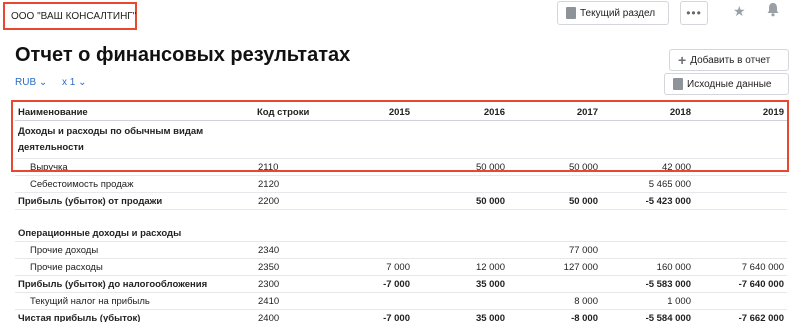 This screenshot has width=800, height=322. I want to click on table-row: Прочие доходы 2340 77 000, so click(401, 250).